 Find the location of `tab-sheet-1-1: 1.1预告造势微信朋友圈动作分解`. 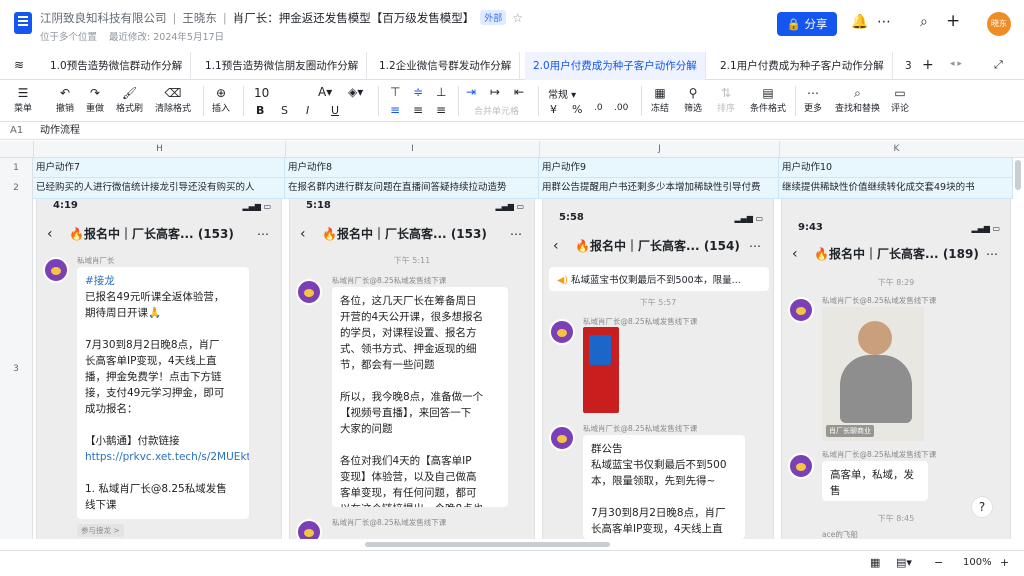

tab-sheet-1-1: 1.1预告造势微信朋友圈动作分解 is located at coordinates (282, 66).